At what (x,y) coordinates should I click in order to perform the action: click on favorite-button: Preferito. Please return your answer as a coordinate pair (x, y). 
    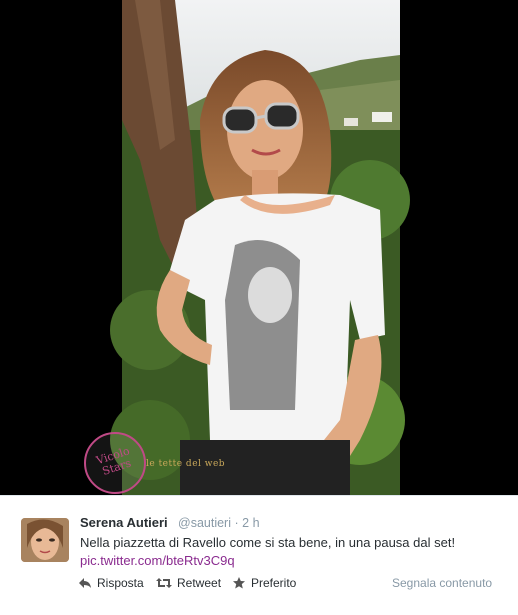
    Looking at the image, I should click on (264, 583).